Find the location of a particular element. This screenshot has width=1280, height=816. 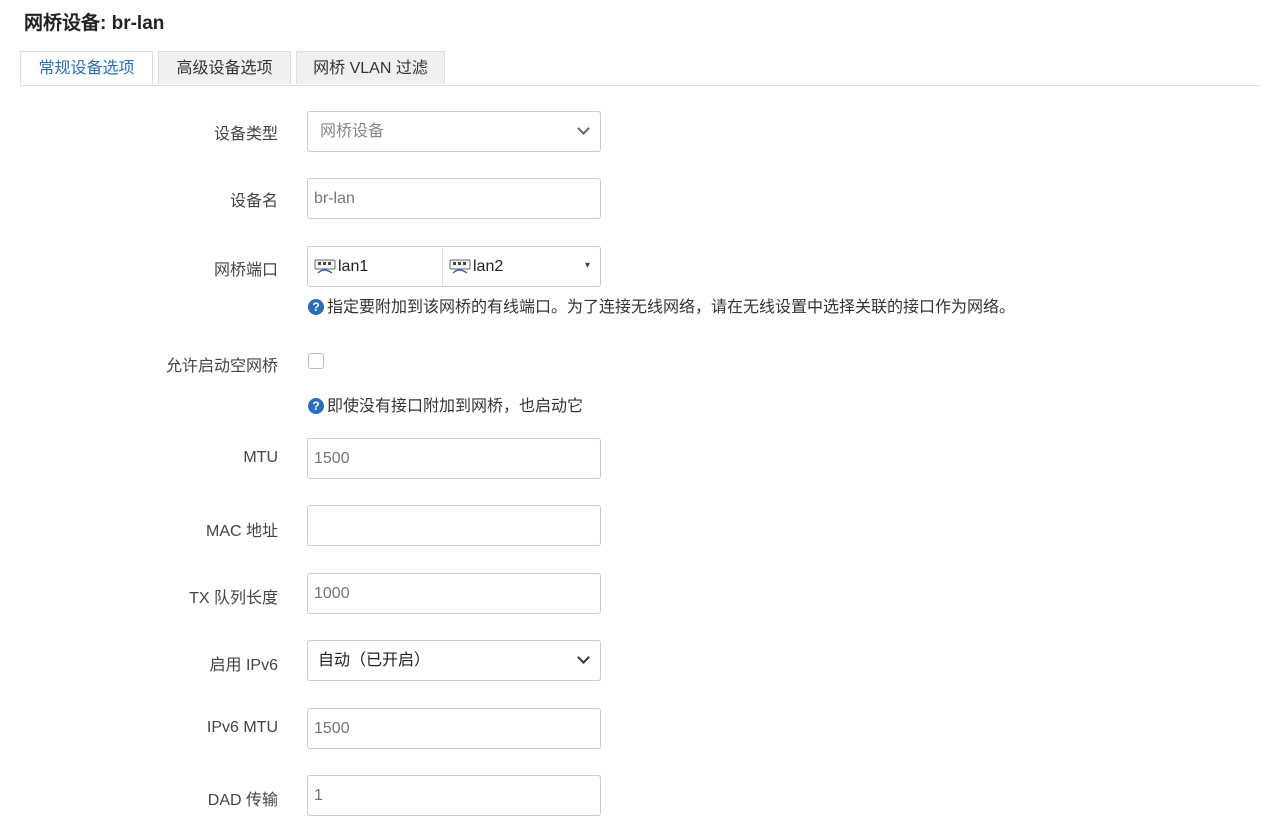

tab-general-device-options: 常规设备选项 is located at coordinates (86, 68).